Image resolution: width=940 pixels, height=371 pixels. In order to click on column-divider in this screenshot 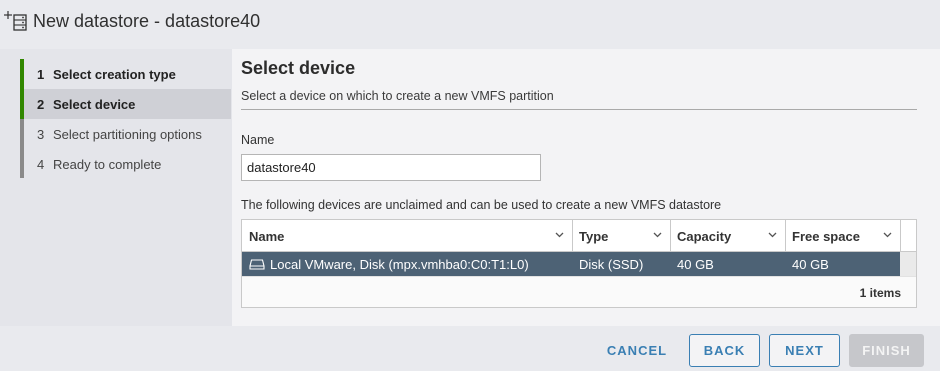, I will do `click(900, 236)`.